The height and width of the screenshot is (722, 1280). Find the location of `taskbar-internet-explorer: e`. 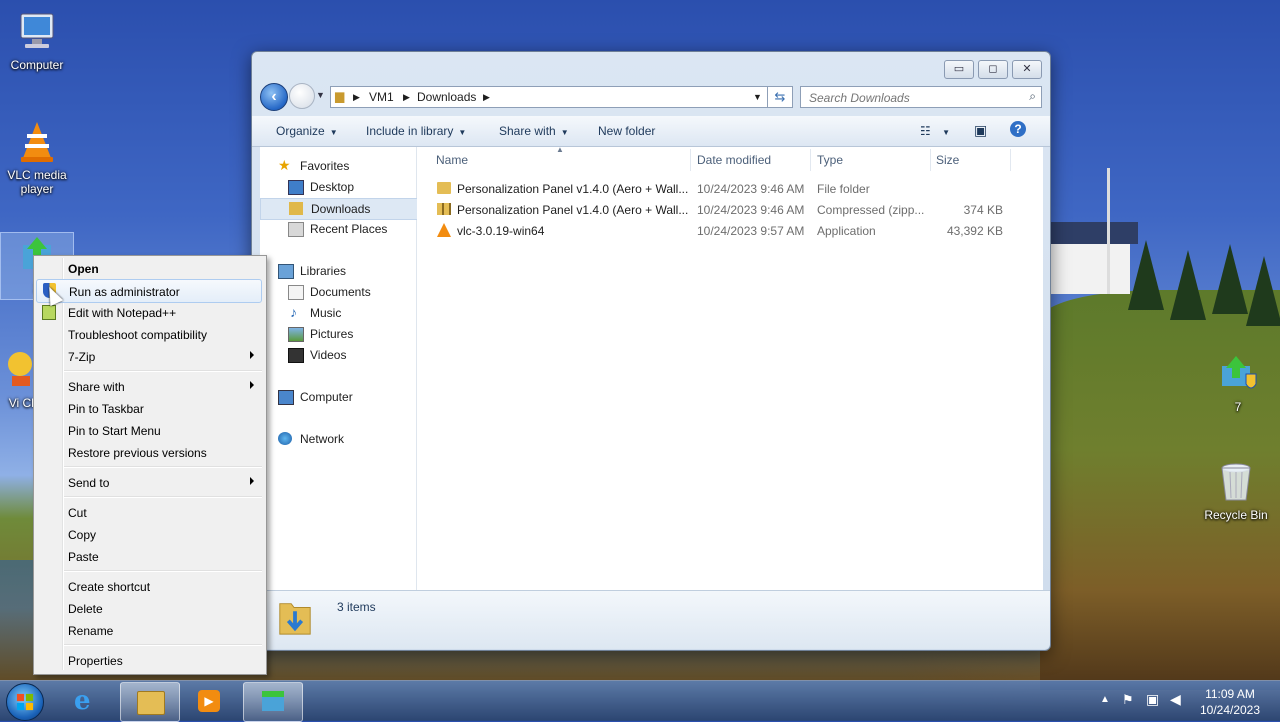

taskbar-internet-explorer: e is located at coordinates (89, 701).